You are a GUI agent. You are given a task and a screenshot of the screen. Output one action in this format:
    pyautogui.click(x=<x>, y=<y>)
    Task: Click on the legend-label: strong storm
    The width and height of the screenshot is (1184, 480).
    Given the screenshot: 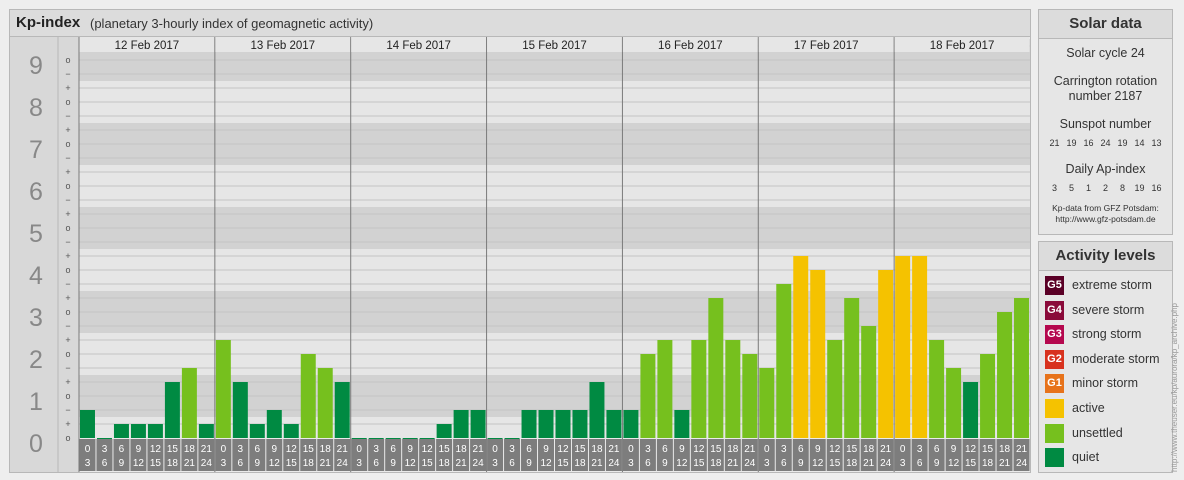 What is the action you would take?
    pyautogui.click(x=1107, y=334)
    